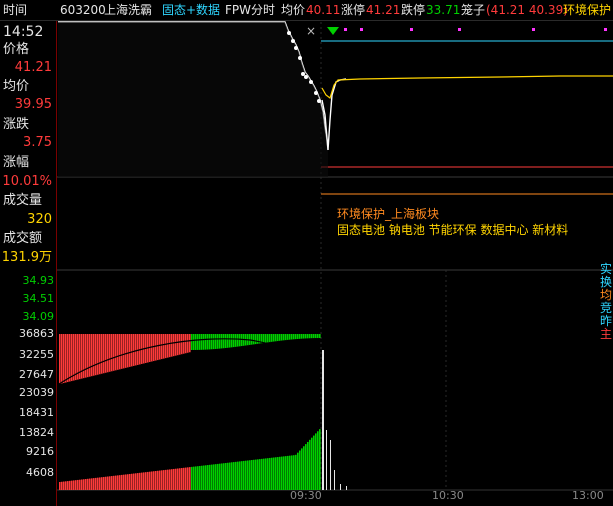  Describe the element at coordinates (15, 10) in the screenshot. I see `time-tab: 时间` at that location.